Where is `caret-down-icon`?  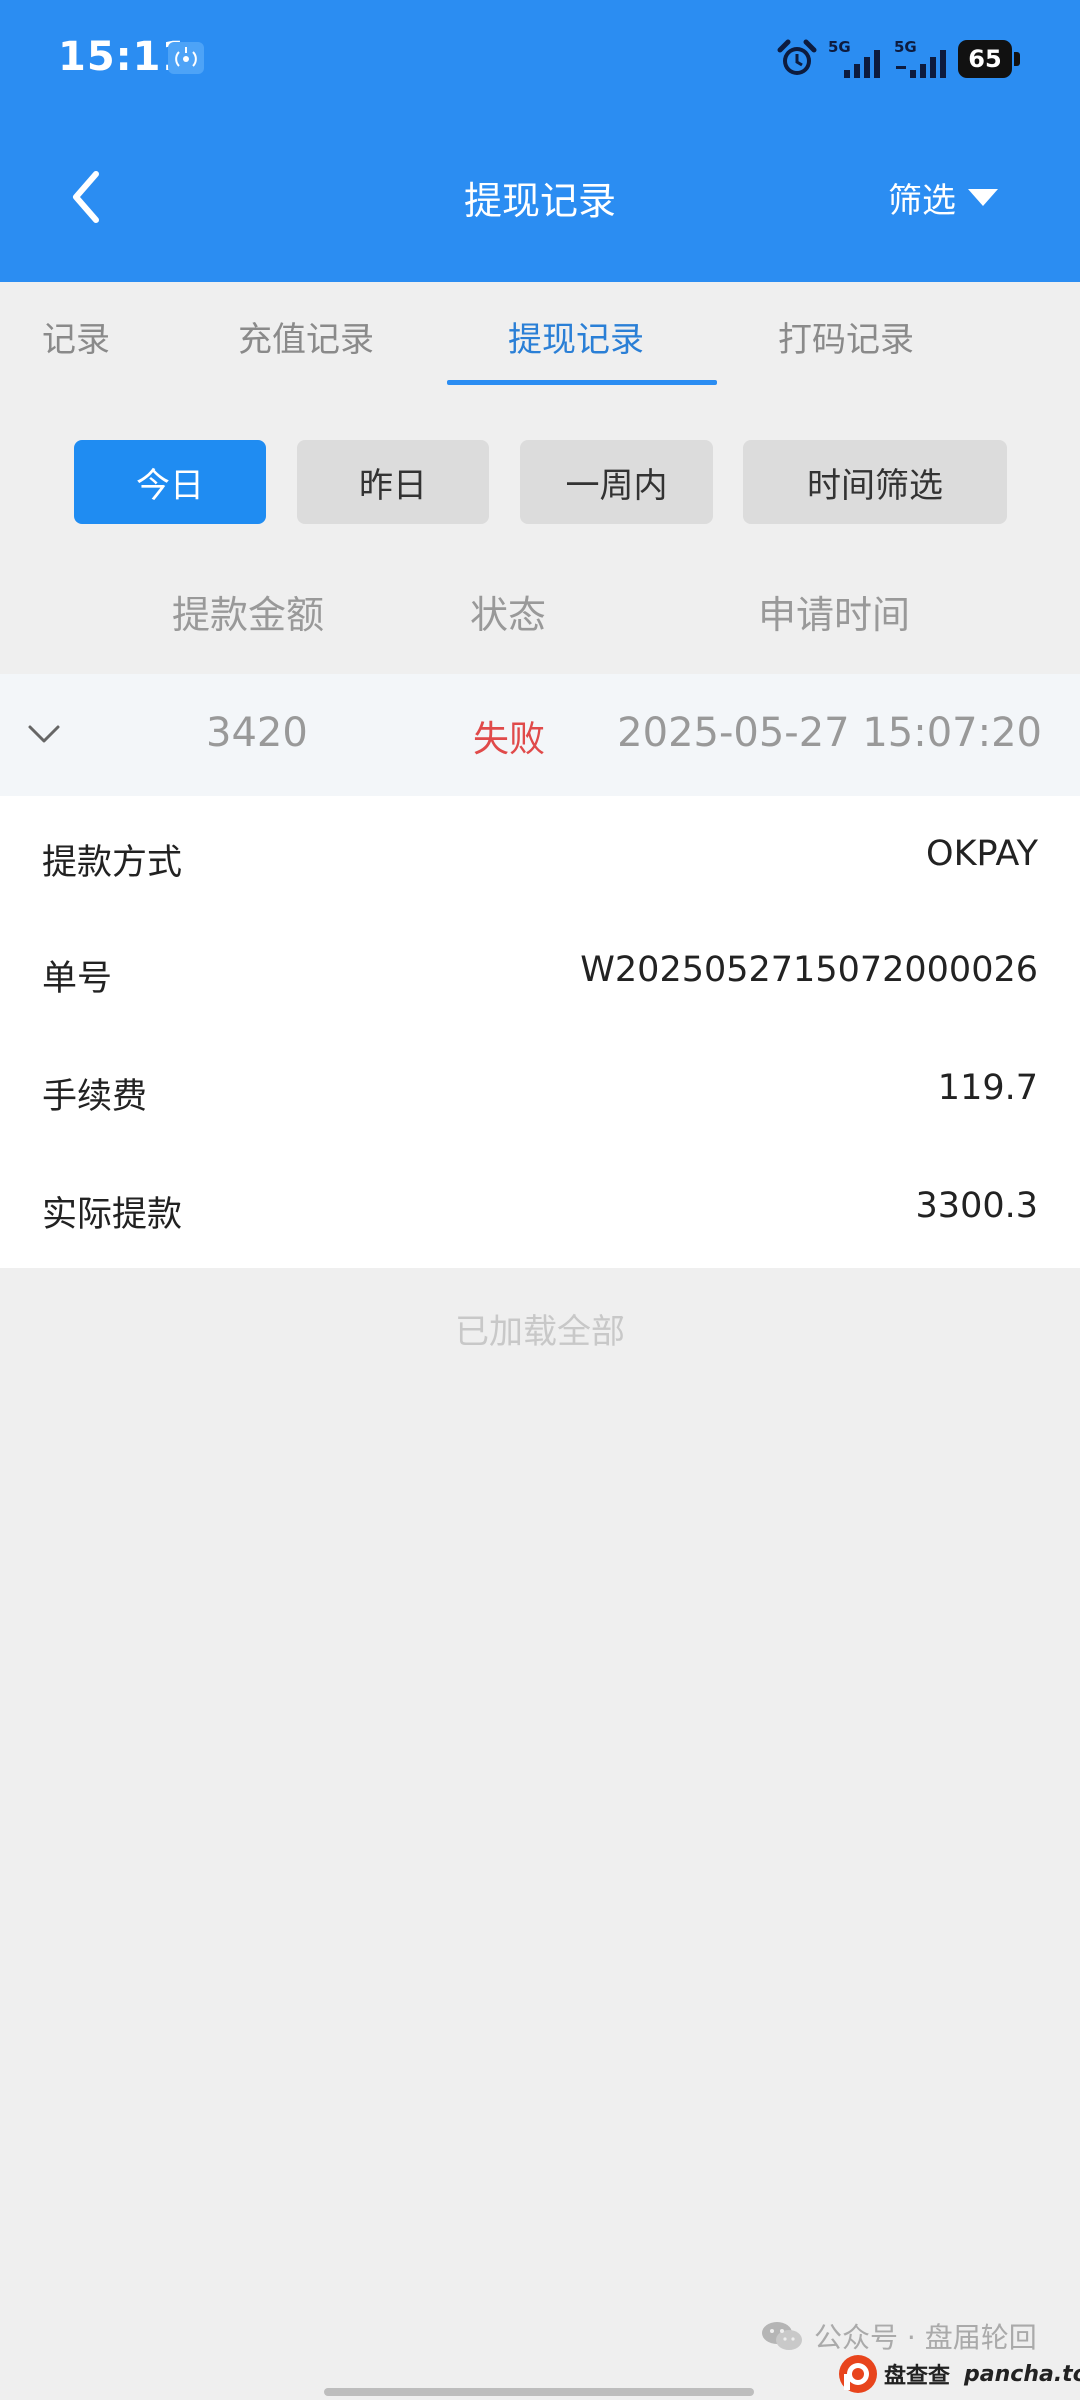
caret-down-icon is located at coordinates (983, 197).